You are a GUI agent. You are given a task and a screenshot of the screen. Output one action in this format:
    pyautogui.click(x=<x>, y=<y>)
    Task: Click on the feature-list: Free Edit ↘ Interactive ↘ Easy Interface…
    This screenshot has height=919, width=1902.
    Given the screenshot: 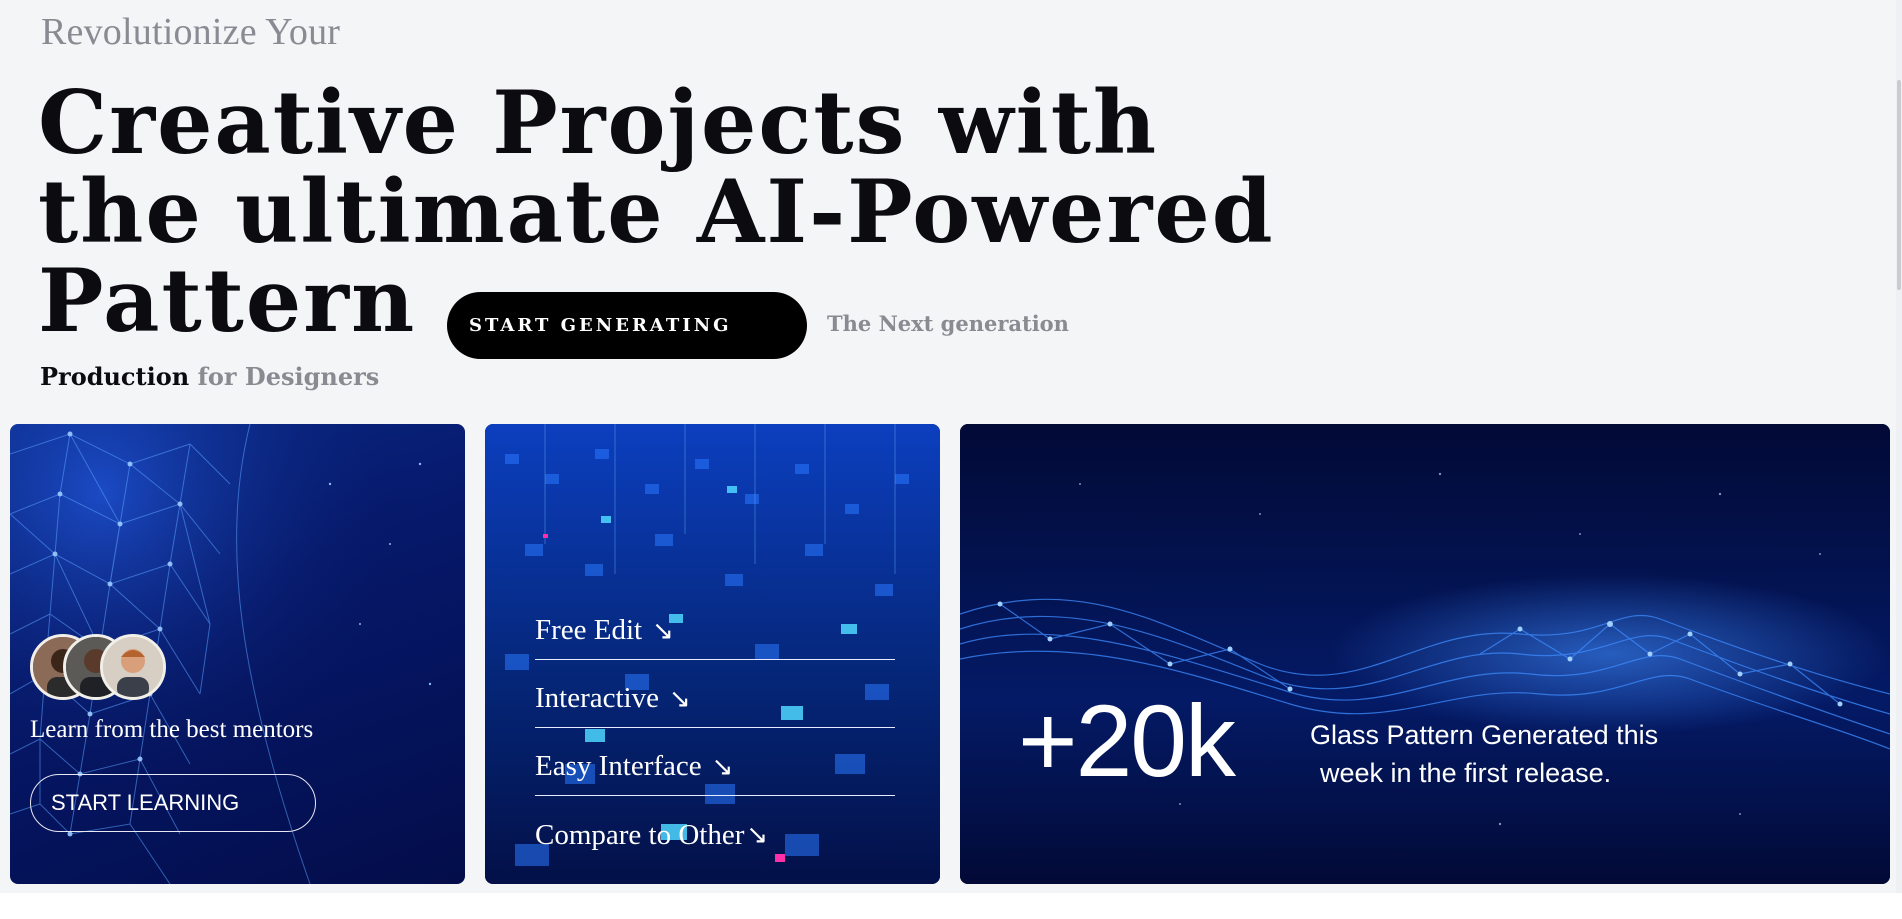 What is the action you would take?
    pyautogui.click(x=715, y=728)
    